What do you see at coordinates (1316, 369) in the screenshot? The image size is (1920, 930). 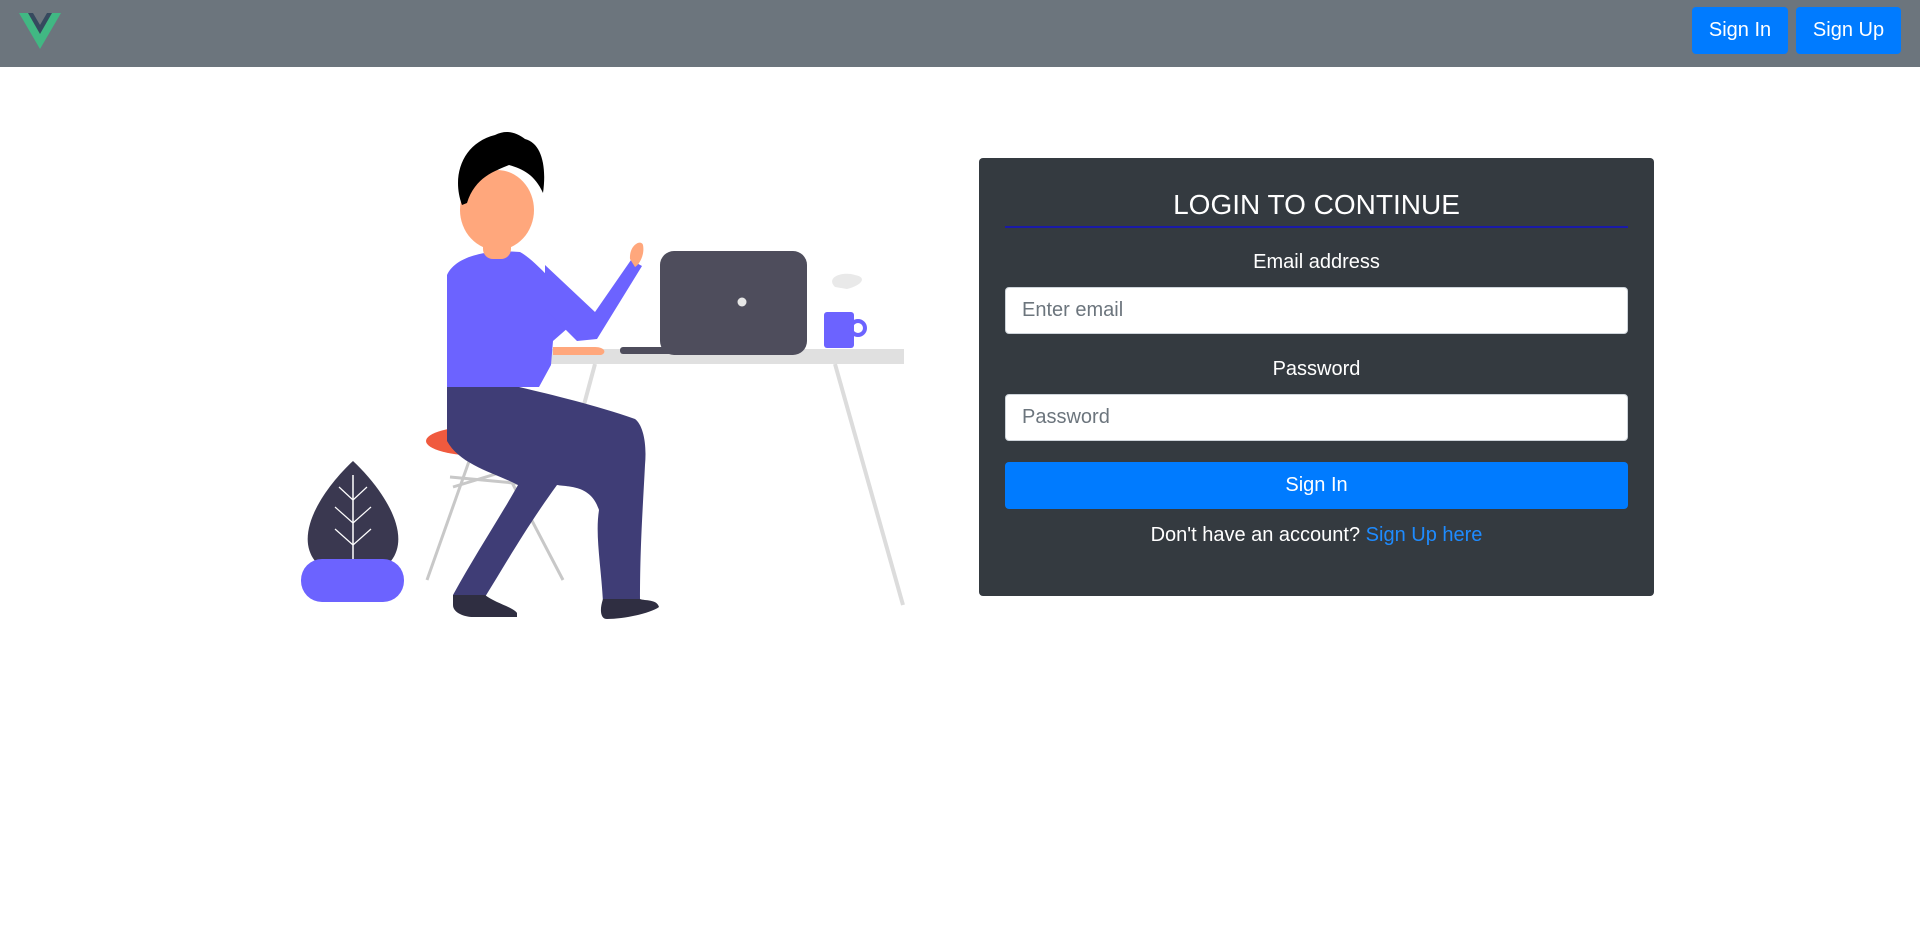 I see `password-label: Password` at bounding box center [1316, 369].